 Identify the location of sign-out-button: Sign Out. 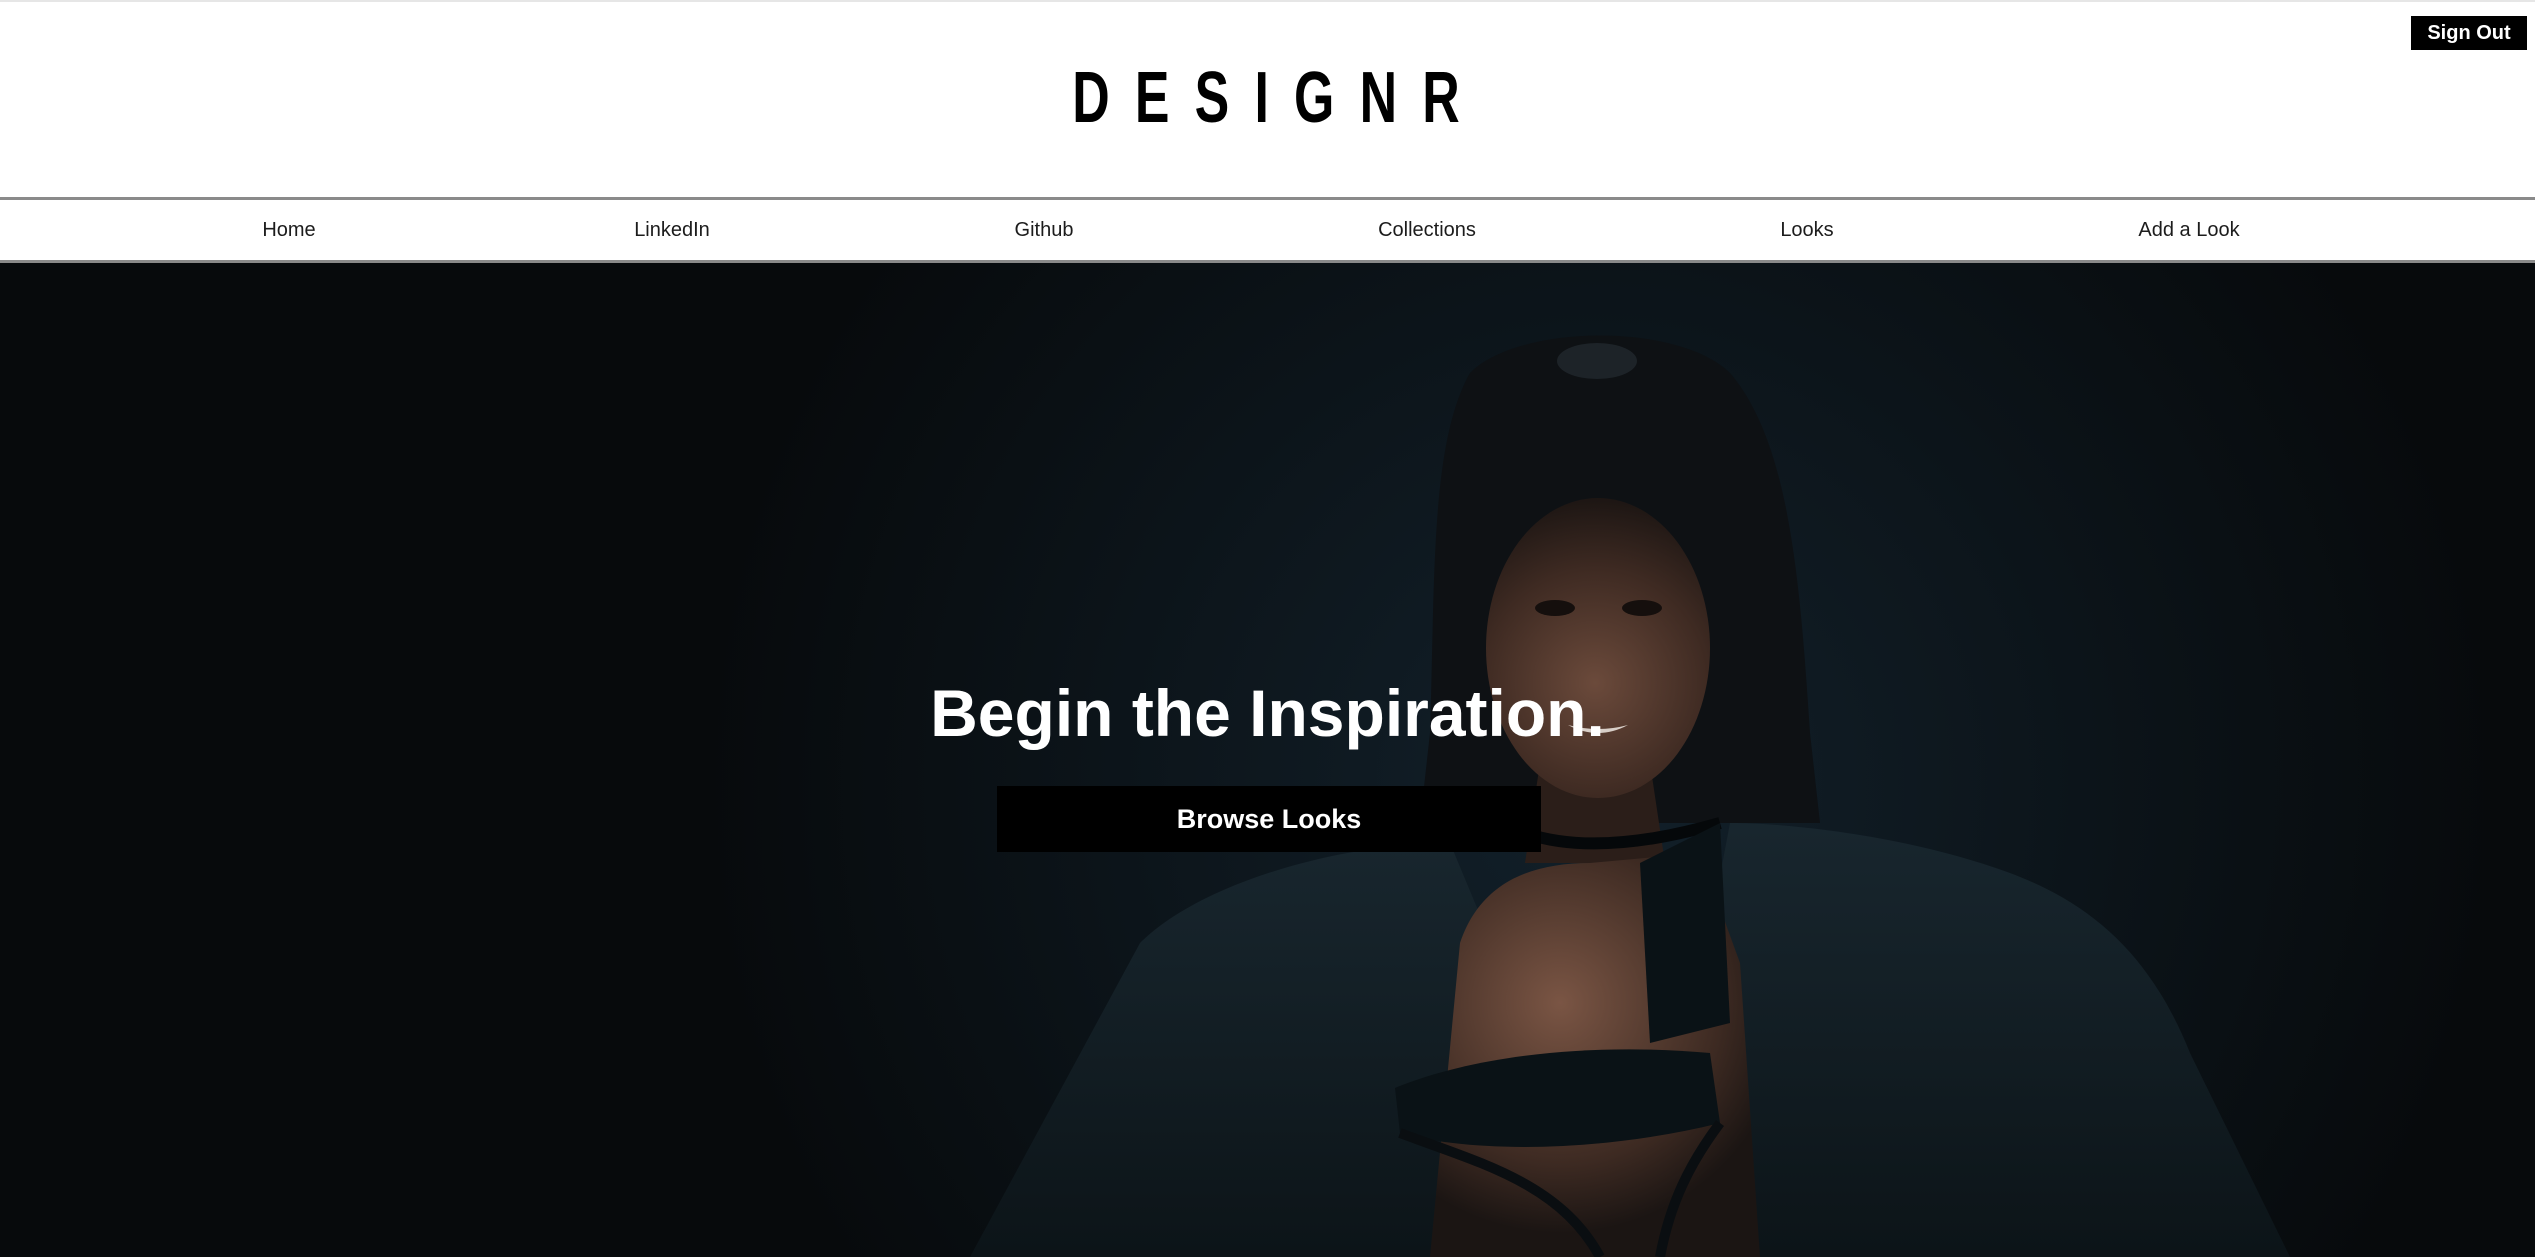
(2469, 33).